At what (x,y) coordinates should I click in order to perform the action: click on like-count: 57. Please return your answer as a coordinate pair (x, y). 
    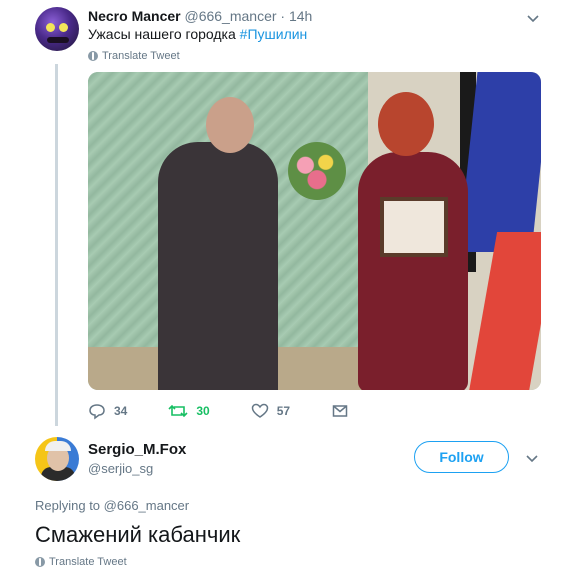
    Looking at the image, I should click on (283, 411).